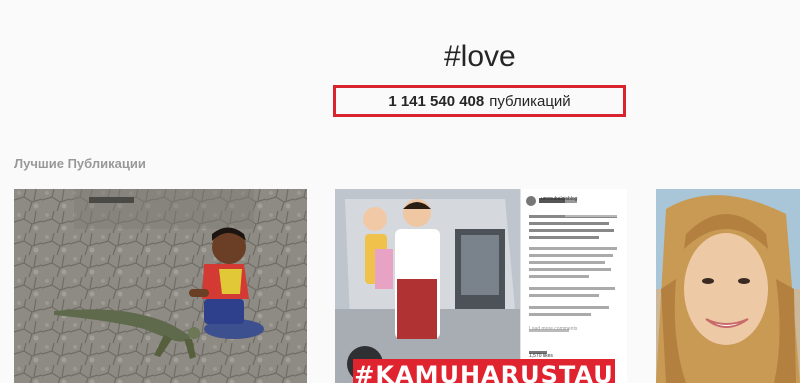 This screenshot has height=383, width=800. What do you see at coordinates (541, 356) in the screenshot?
I see `post-likes: 1,570 likes` at bounding box center [541, 356].